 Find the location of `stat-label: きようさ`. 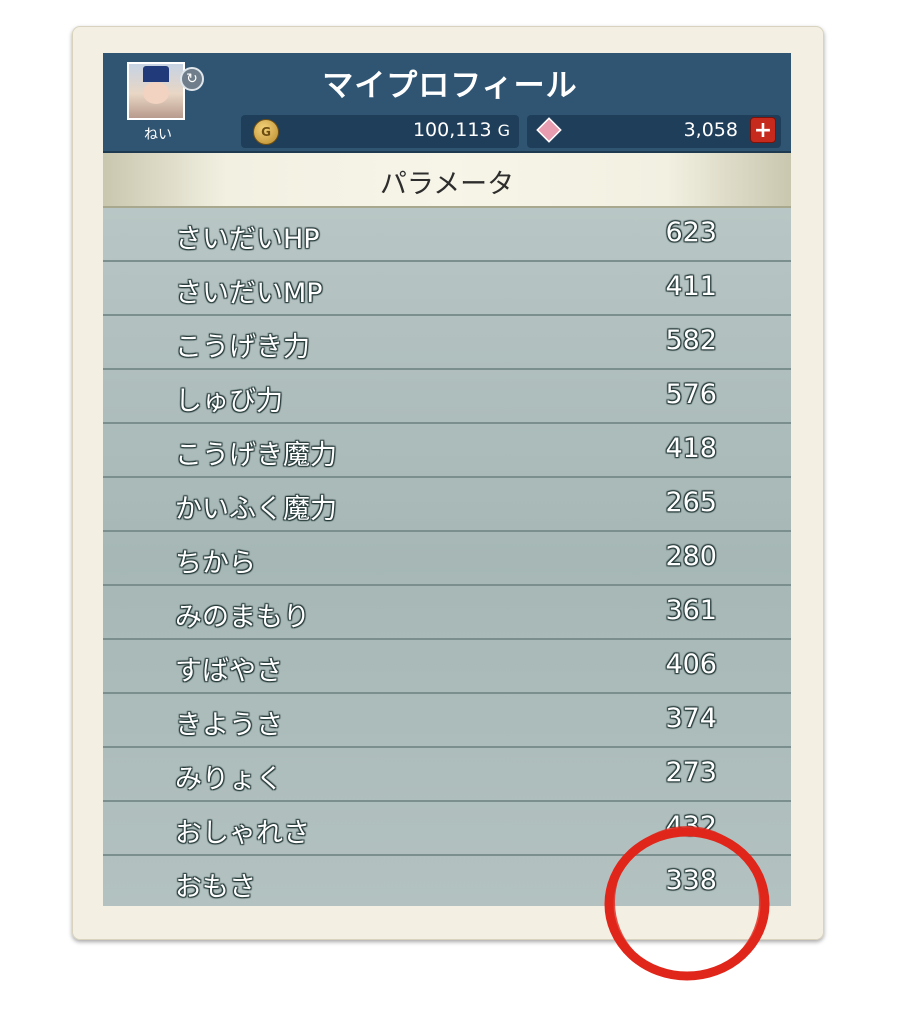

stat-label: きようさ is located at coordinates (229, 725).